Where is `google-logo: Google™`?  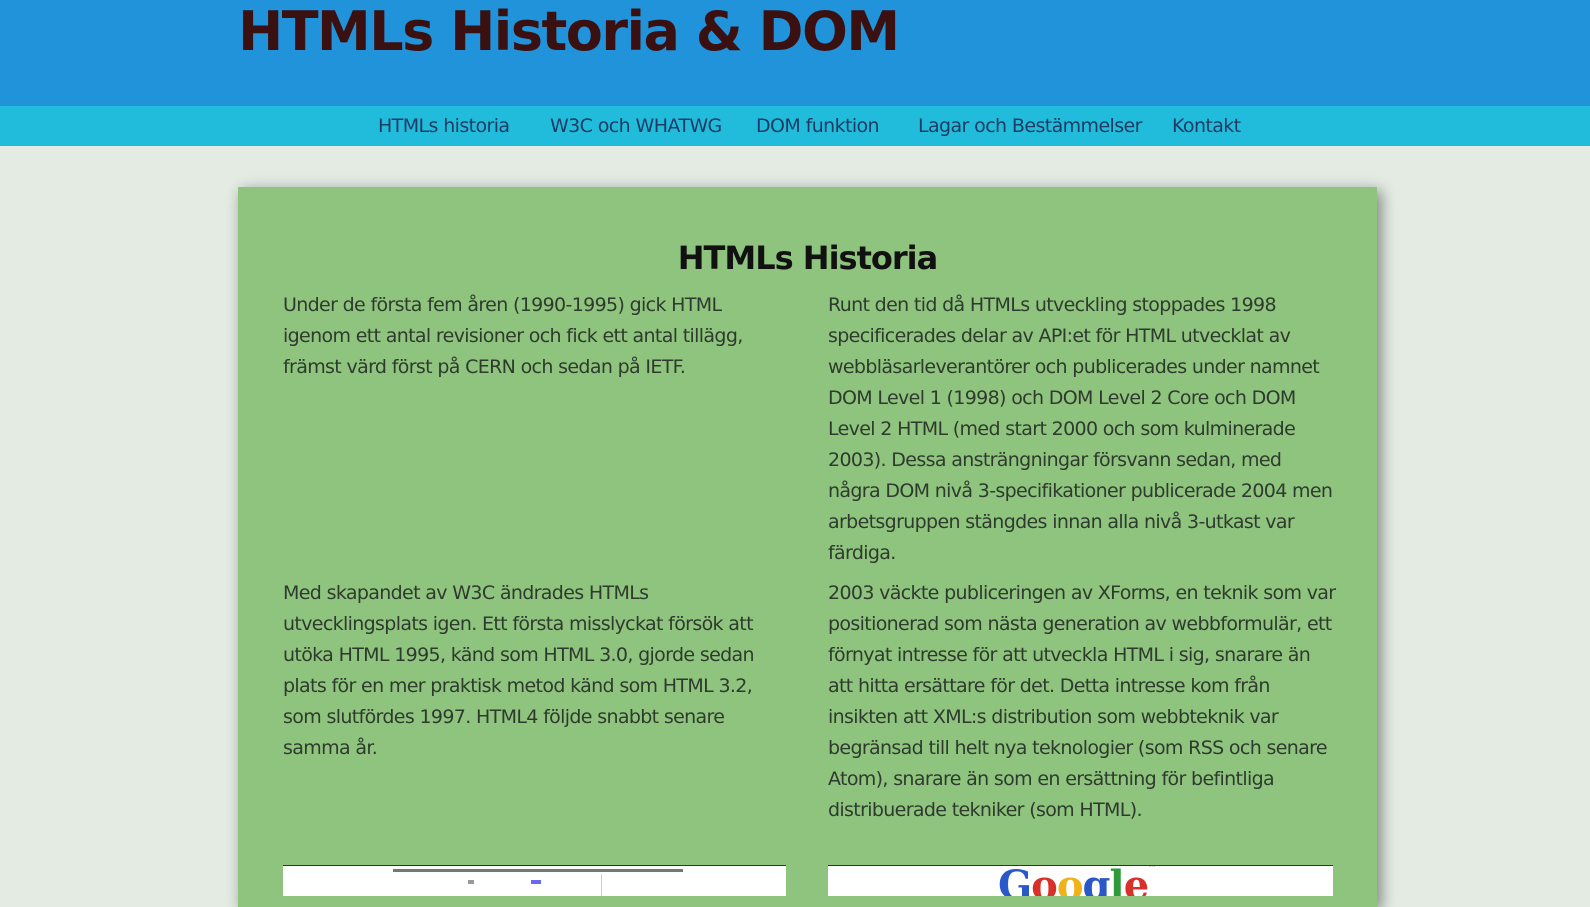 google-logo: Google™ is located at coordinates (1077, 880).